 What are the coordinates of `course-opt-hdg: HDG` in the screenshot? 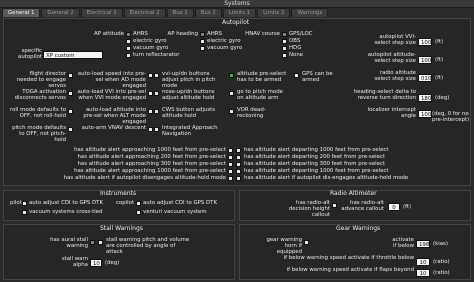 It's located at (291, 48).